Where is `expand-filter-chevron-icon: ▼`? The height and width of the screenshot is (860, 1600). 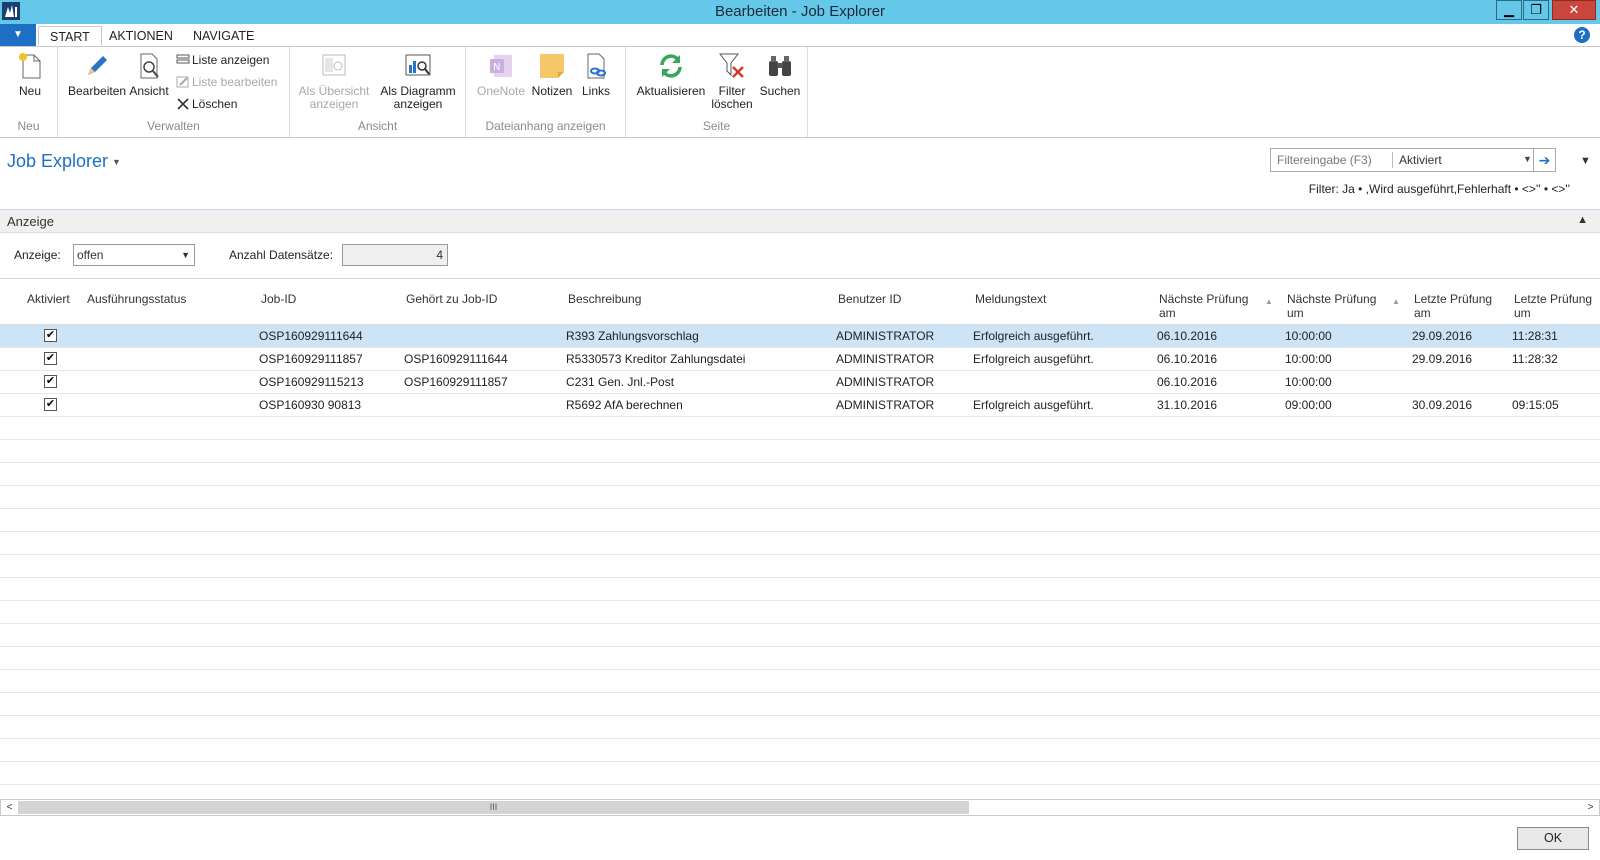 expand-filter-chevron-icon: ▼ is located at coordinates (1585, 161).